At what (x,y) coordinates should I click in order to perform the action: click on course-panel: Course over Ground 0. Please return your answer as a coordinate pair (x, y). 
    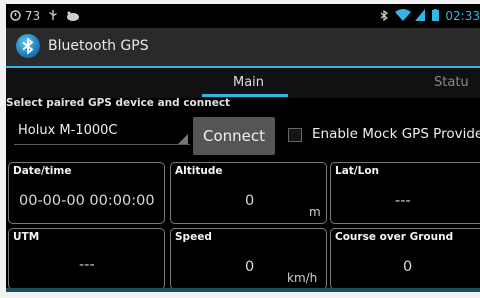
    Looking at the image, I should click on (405, 259).